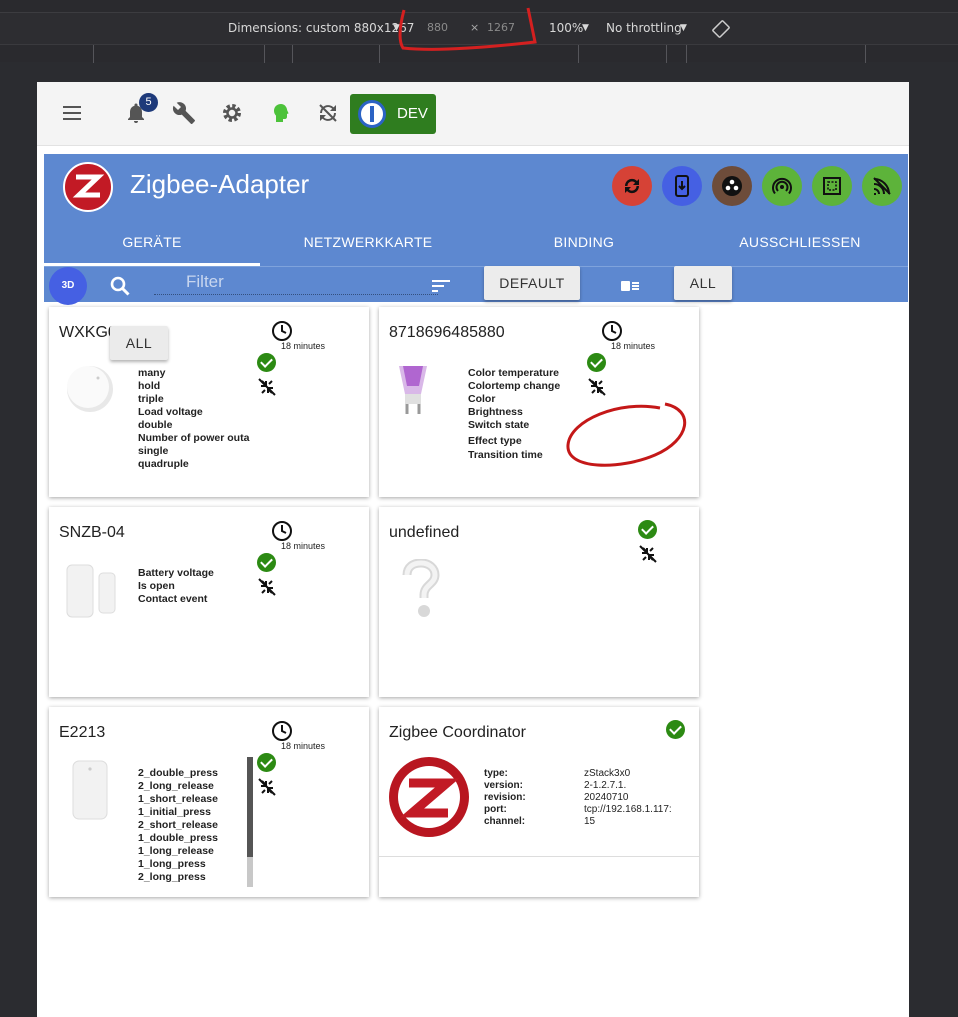 This screenshot has width=958, height=1017. Describe the element at coordinates (476, 285) in the screenshot. I see `filter-bar: 3D Filter DEFAULT ALL` at that location.